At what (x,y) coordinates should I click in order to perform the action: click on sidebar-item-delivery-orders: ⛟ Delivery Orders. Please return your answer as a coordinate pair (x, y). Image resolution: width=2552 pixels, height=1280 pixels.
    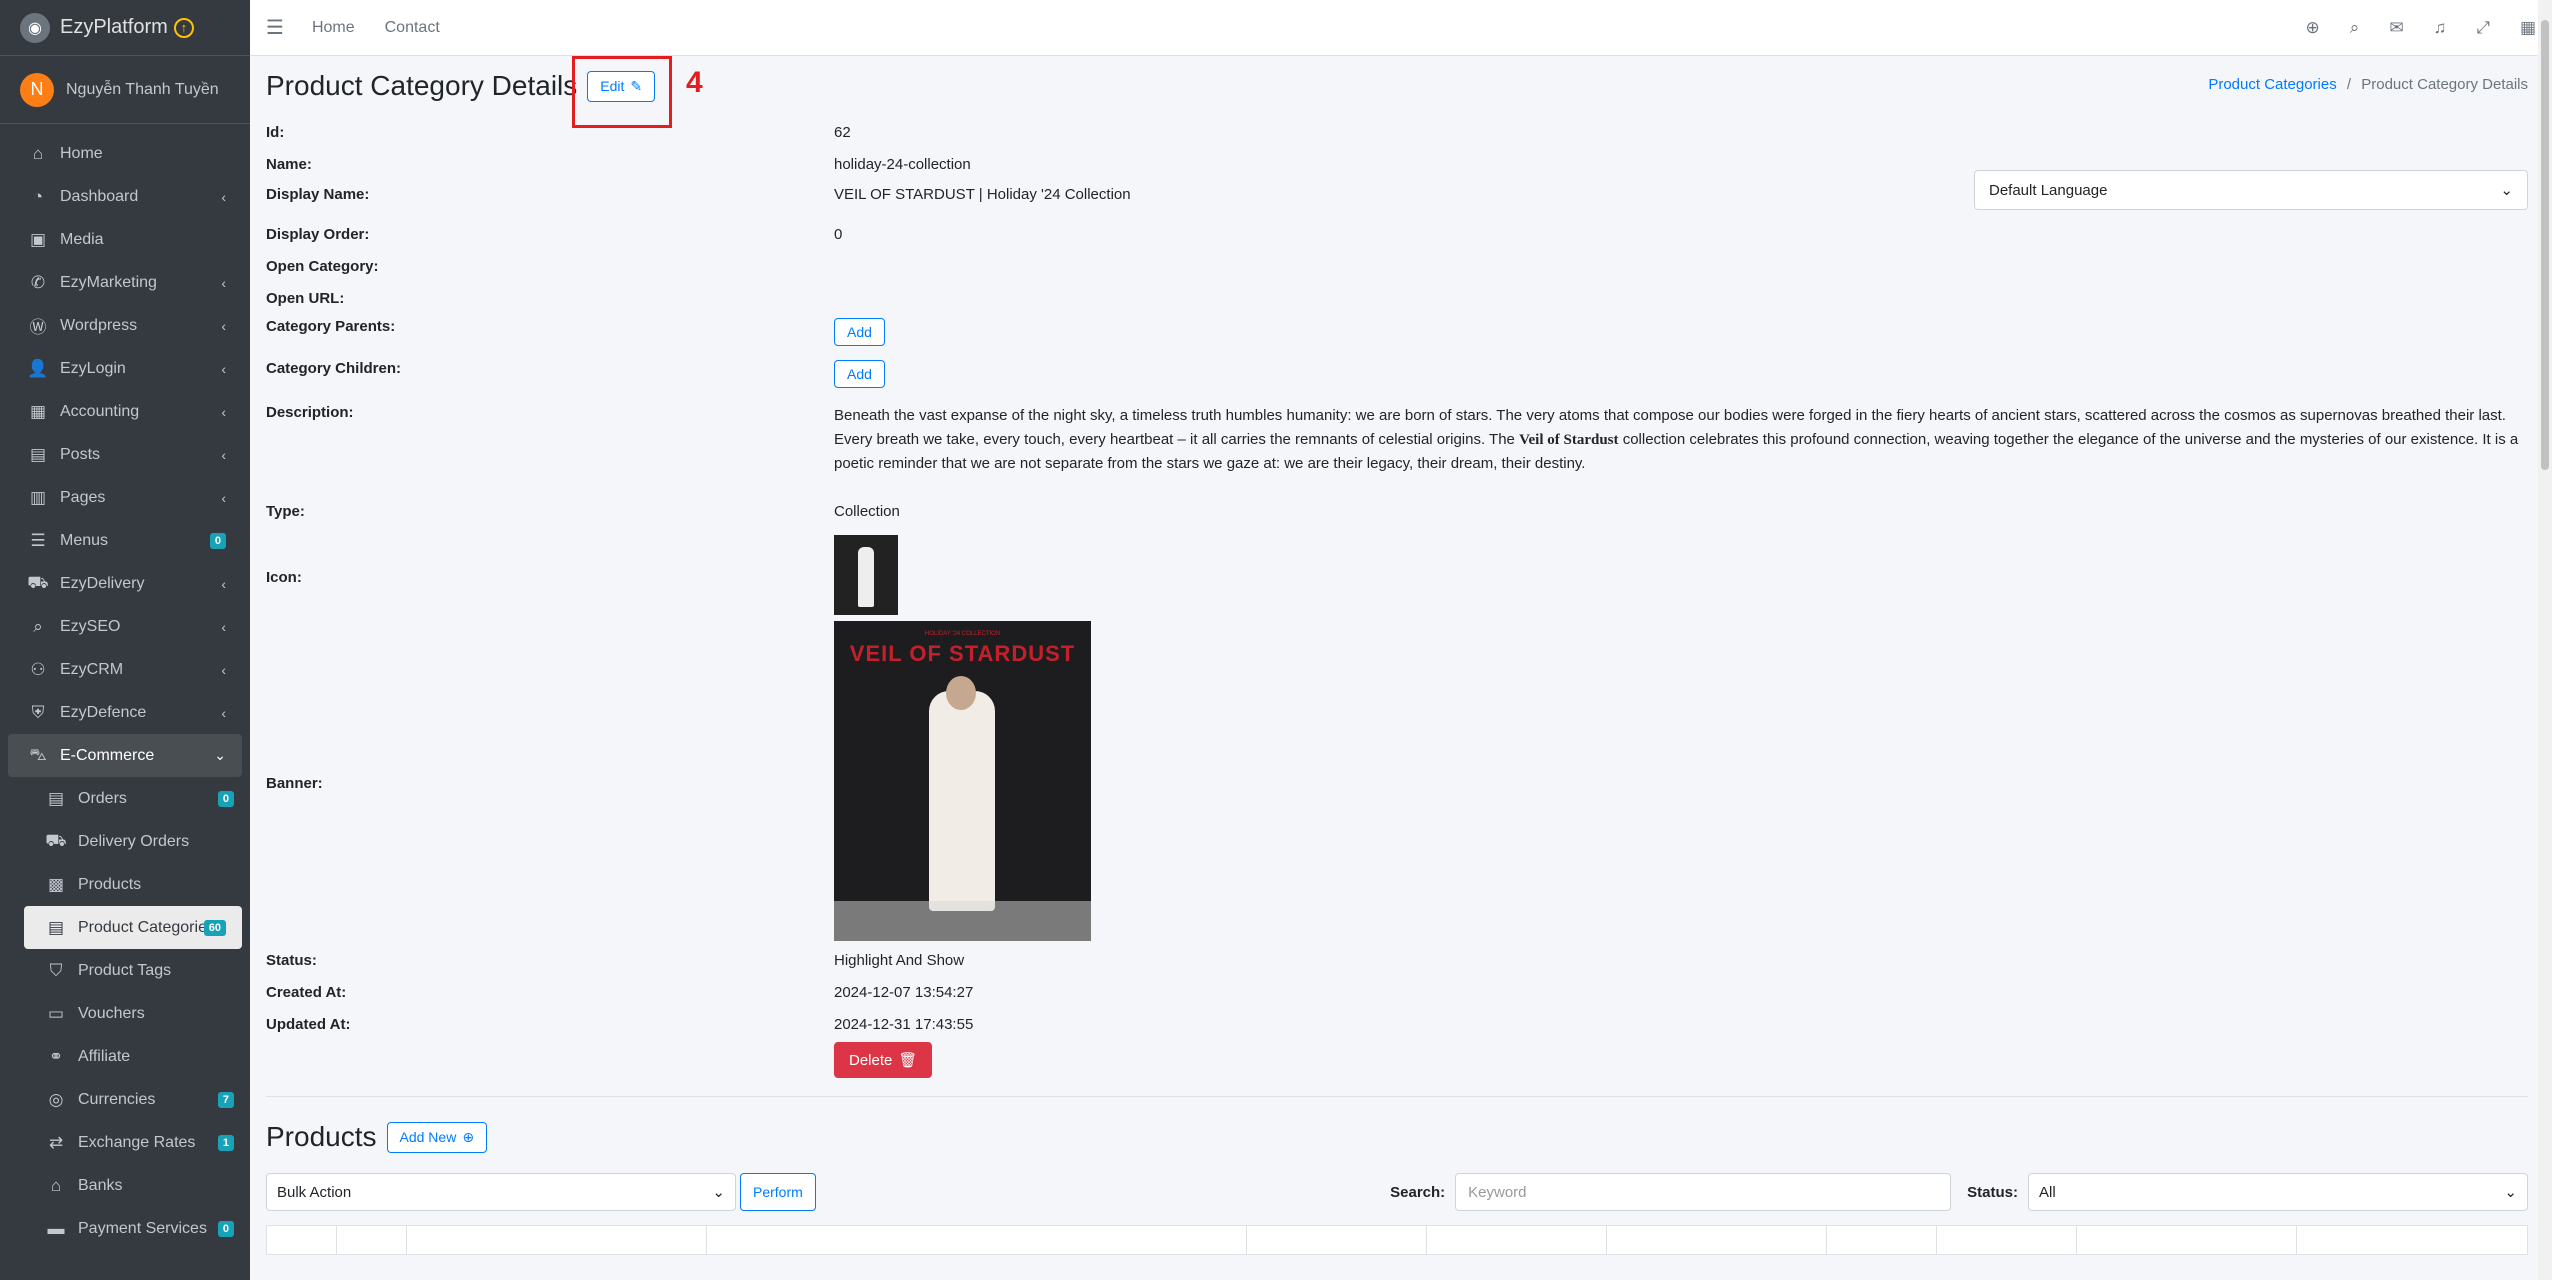
    Looking at the image, I should click on (137, 841).